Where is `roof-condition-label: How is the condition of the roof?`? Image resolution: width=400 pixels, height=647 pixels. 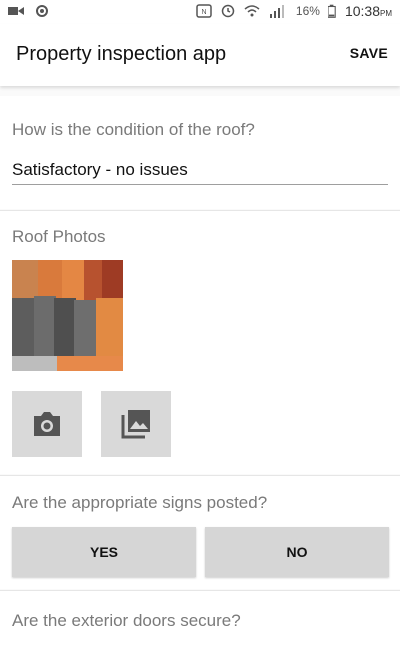 roof-condition-label: How is the condition of the roof? is located at coordinates (133, 129).